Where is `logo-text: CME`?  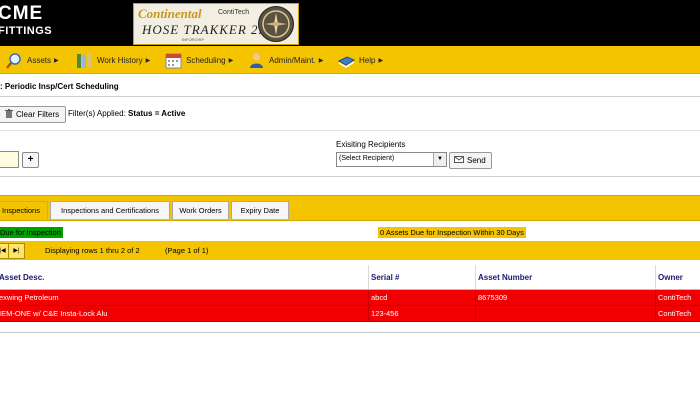 logo-text: CME is located at coordinates (22, 13).